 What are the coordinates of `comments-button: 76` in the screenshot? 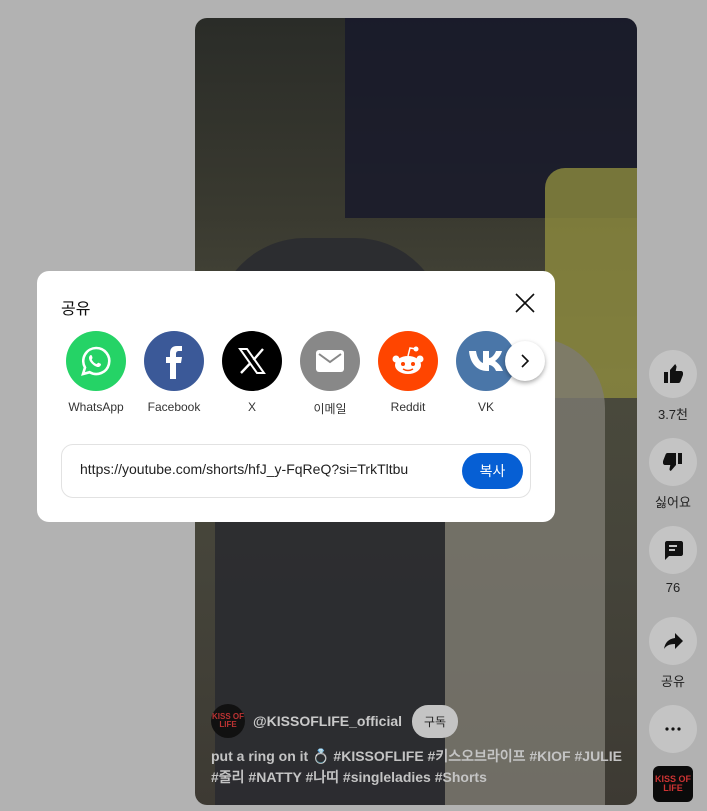 It's located at (673, 560).